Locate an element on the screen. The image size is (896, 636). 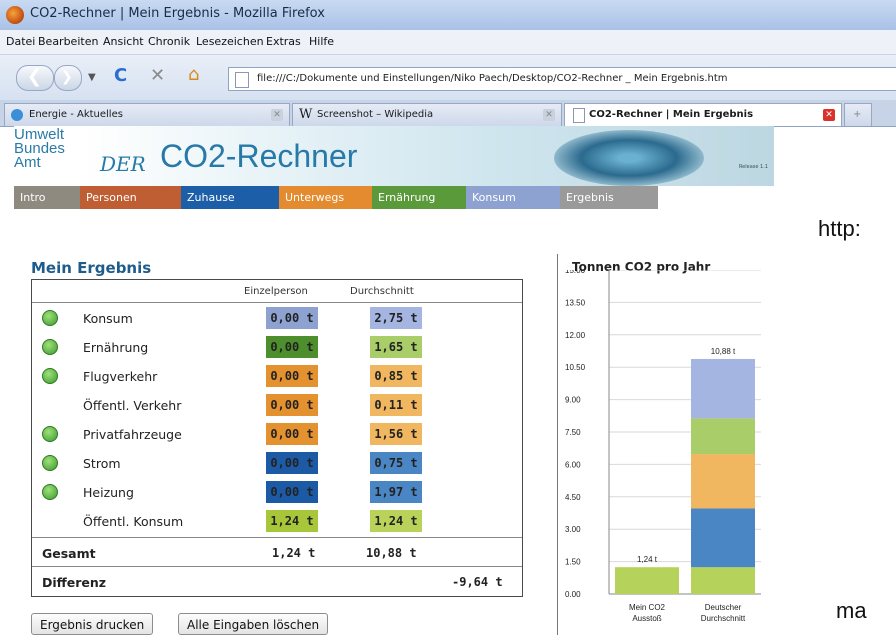
total-person: 1,24 t is located at coordinates (294, 553).